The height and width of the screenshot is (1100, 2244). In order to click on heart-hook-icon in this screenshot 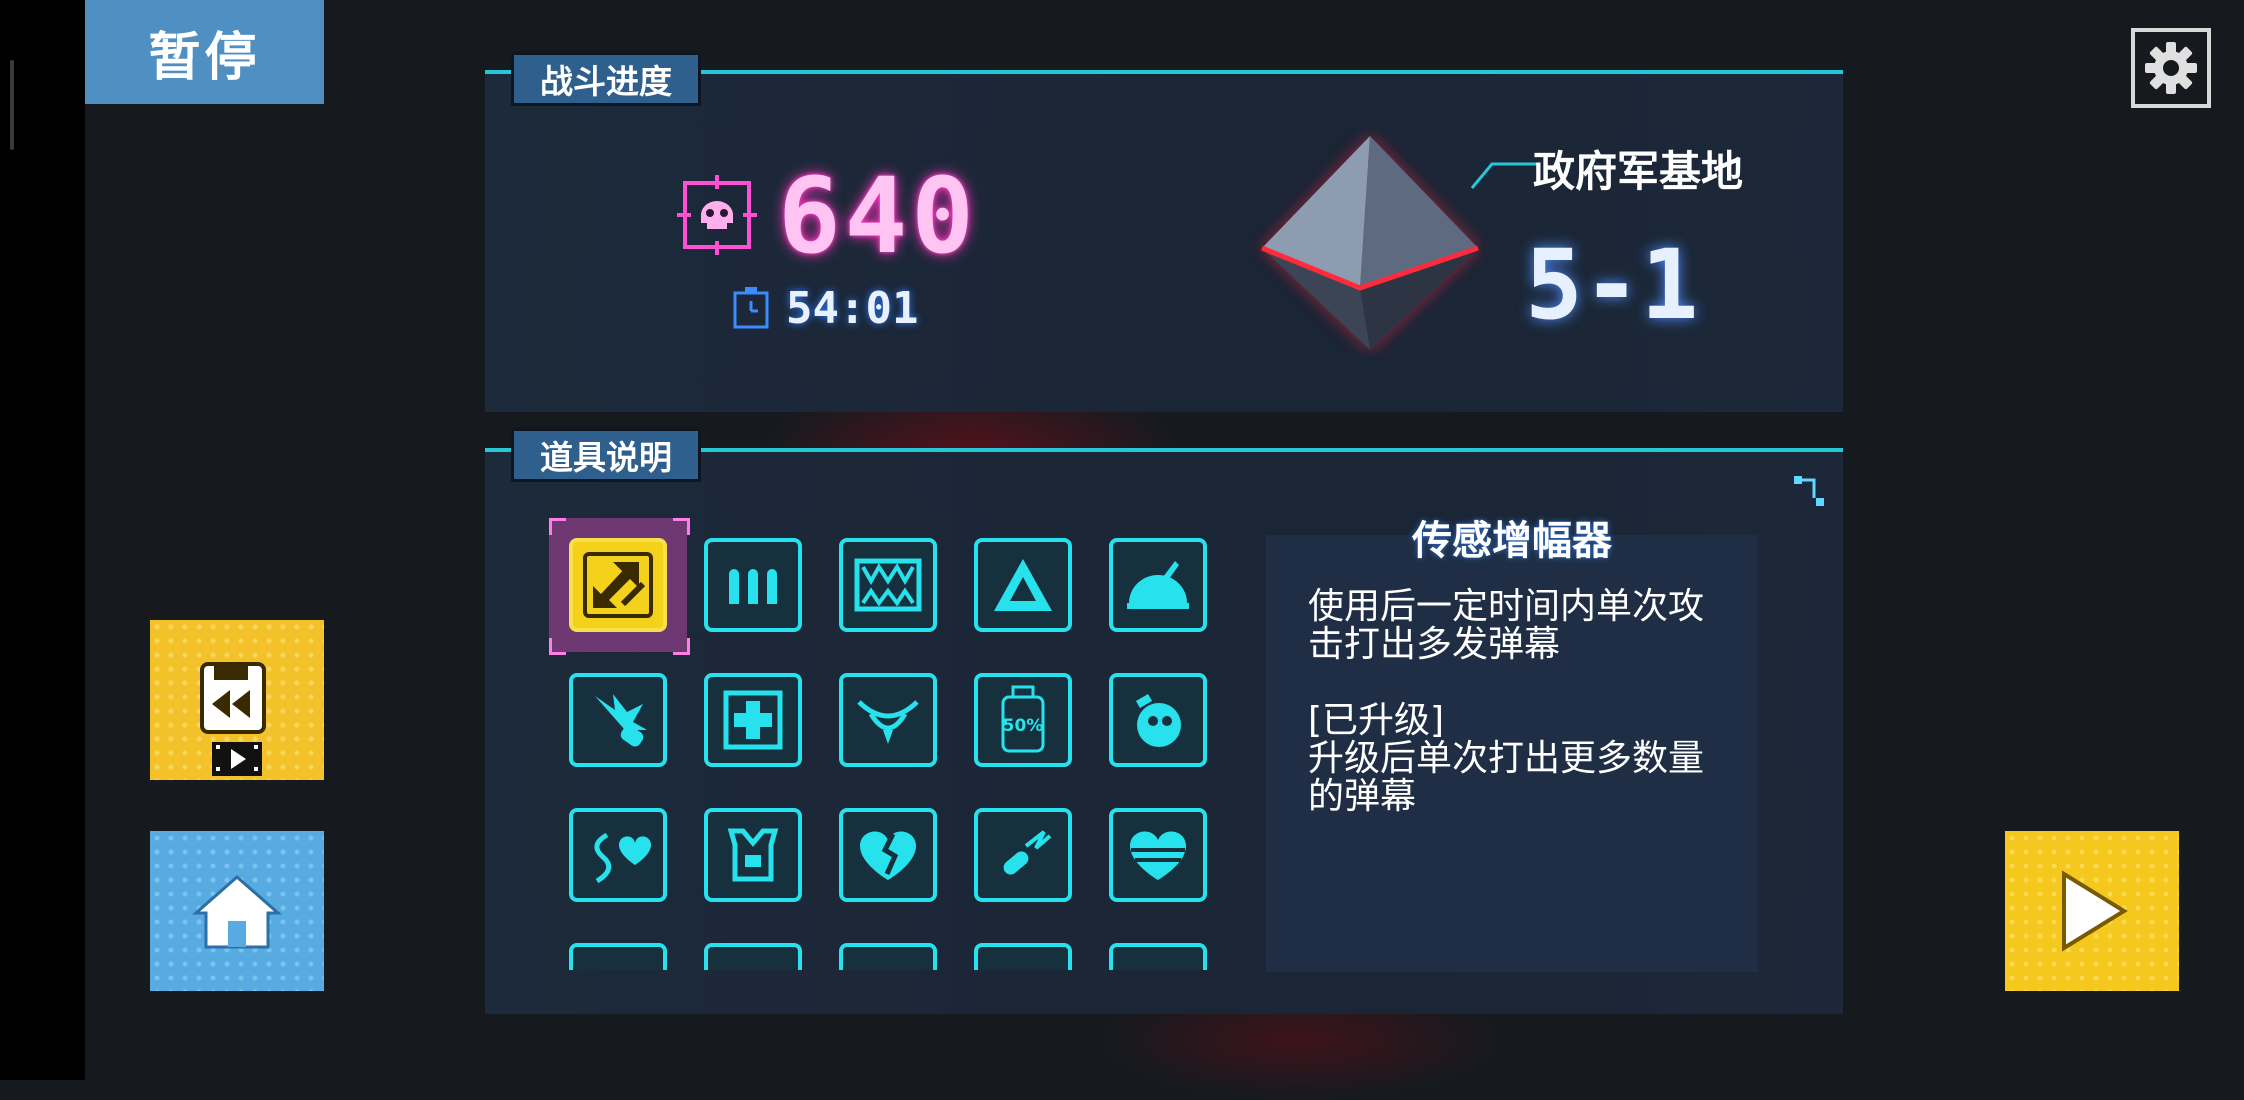, I will do `click(622, 858)`.